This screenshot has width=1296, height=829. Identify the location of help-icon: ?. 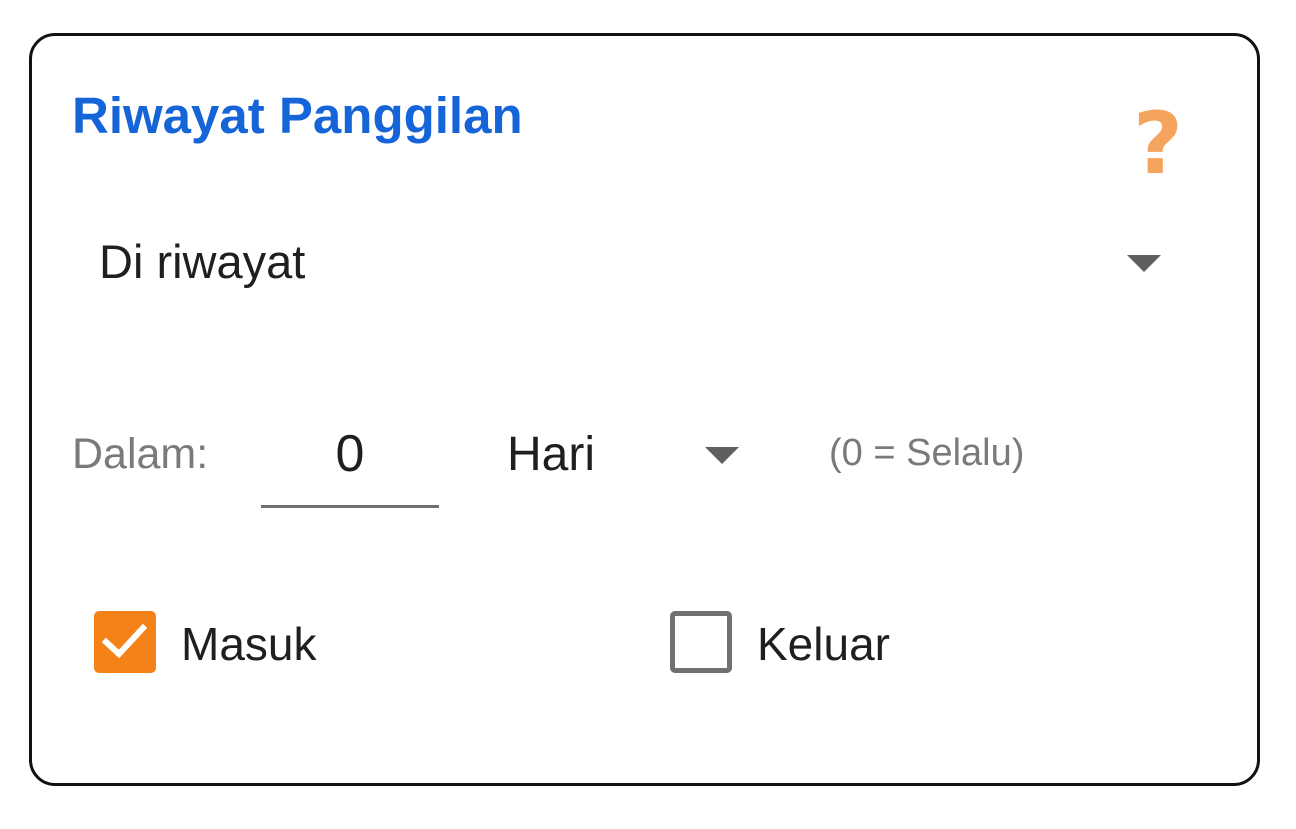
(1158, 144).